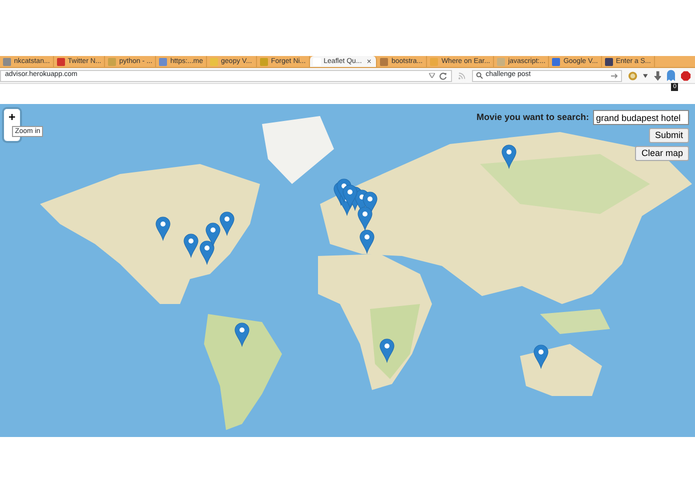  I want to click on close-icon: ×, so click(369, 62).